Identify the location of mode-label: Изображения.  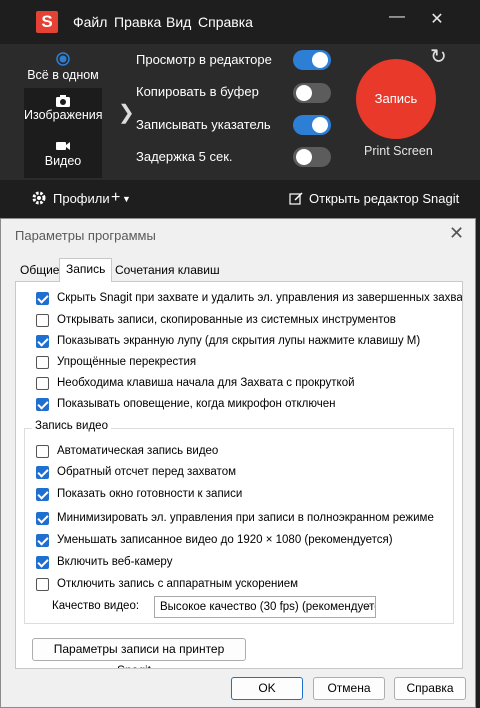
(63, 115).